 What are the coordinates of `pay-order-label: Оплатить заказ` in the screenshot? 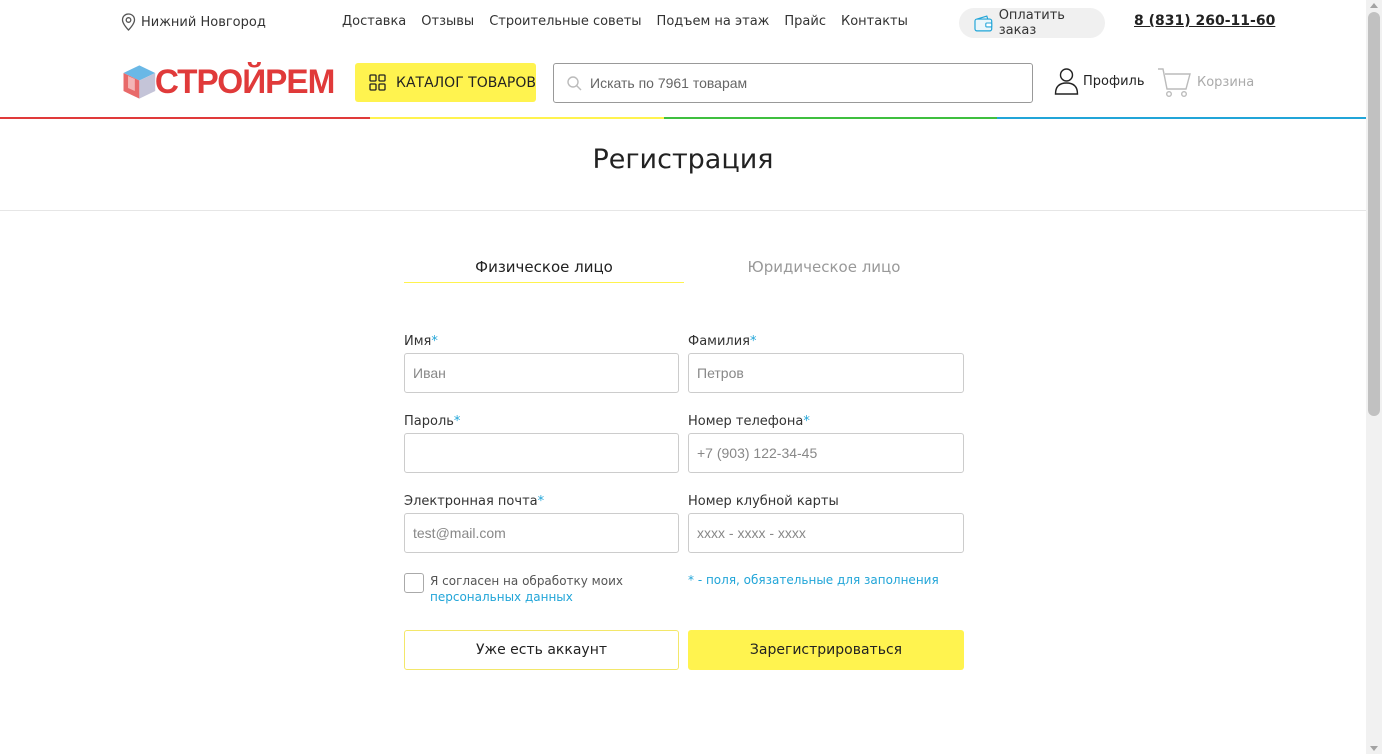 It's located at (1031, 23).